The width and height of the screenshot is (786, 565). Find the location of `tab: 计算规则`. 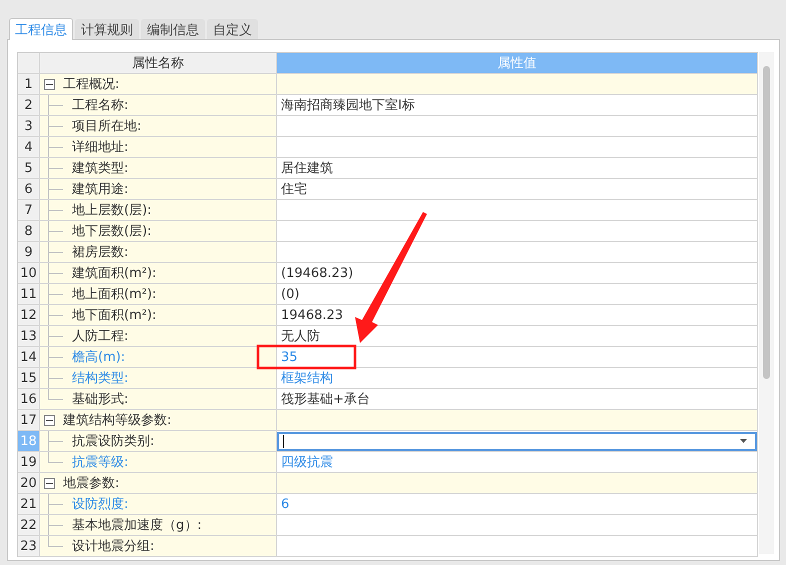

tab: 计算规则 is located at coordinates (107, 29).